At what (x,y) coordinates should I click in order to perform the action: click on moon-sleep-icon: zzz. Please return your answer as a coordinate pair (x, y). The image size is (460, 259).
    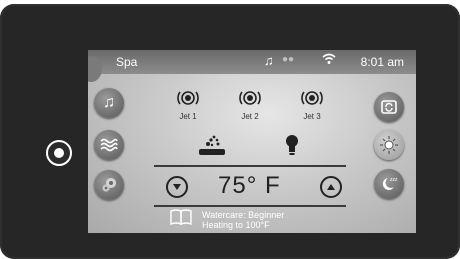
    Looking at the image, I should click on (390, 183).